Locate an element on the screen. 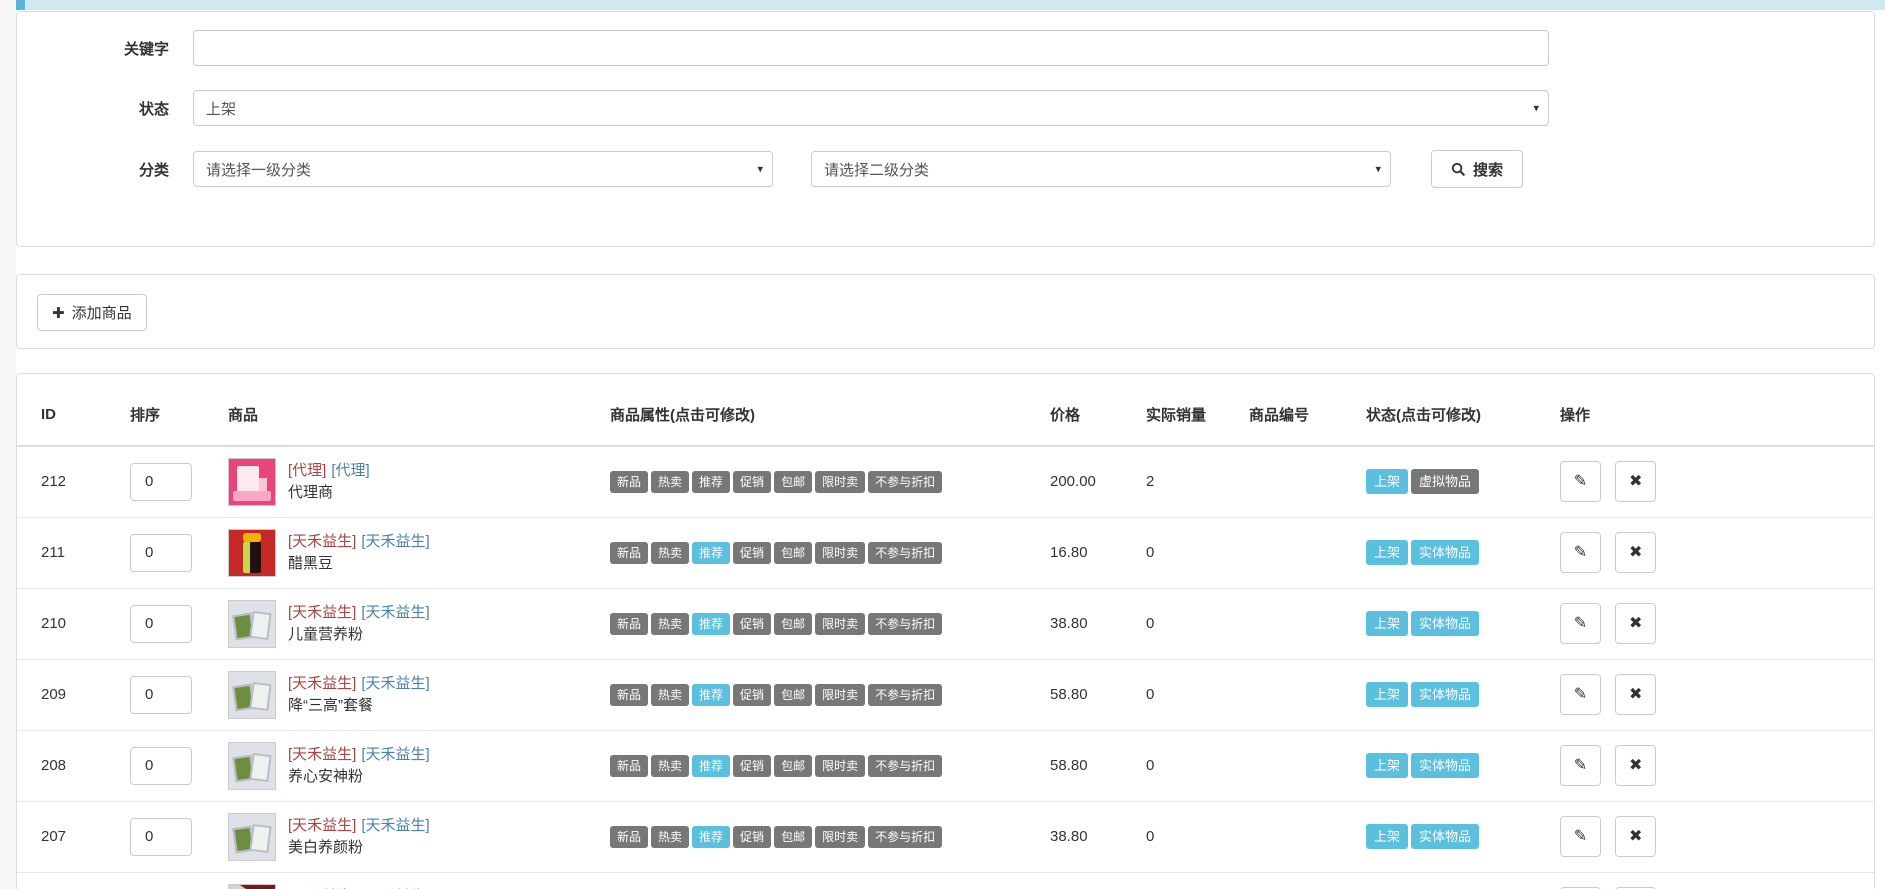 This screenshot has height=889, width=1885. category-level2-select: 请选择二级分类 ▾ is located at coordinates (1101, 169).